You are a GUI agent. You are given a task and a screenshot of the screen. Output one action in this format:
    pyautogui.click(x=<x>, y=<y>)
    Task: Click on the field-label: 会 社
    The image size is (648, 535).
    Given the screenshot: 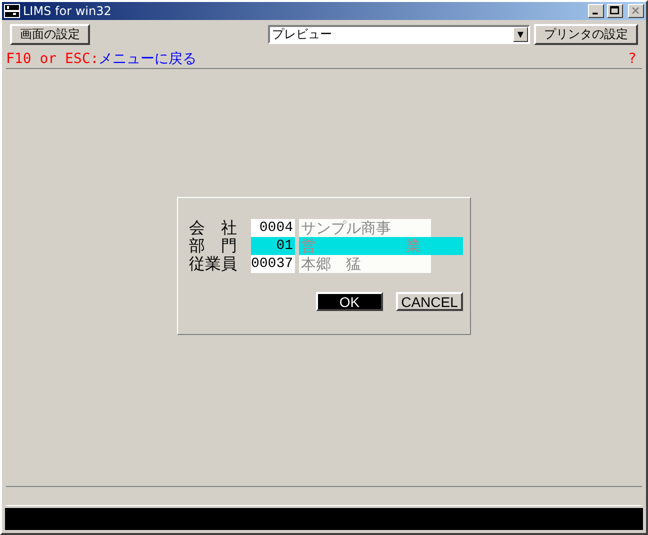 What is the action you would take?
    pyautogui.click(x=213, y=228)
    